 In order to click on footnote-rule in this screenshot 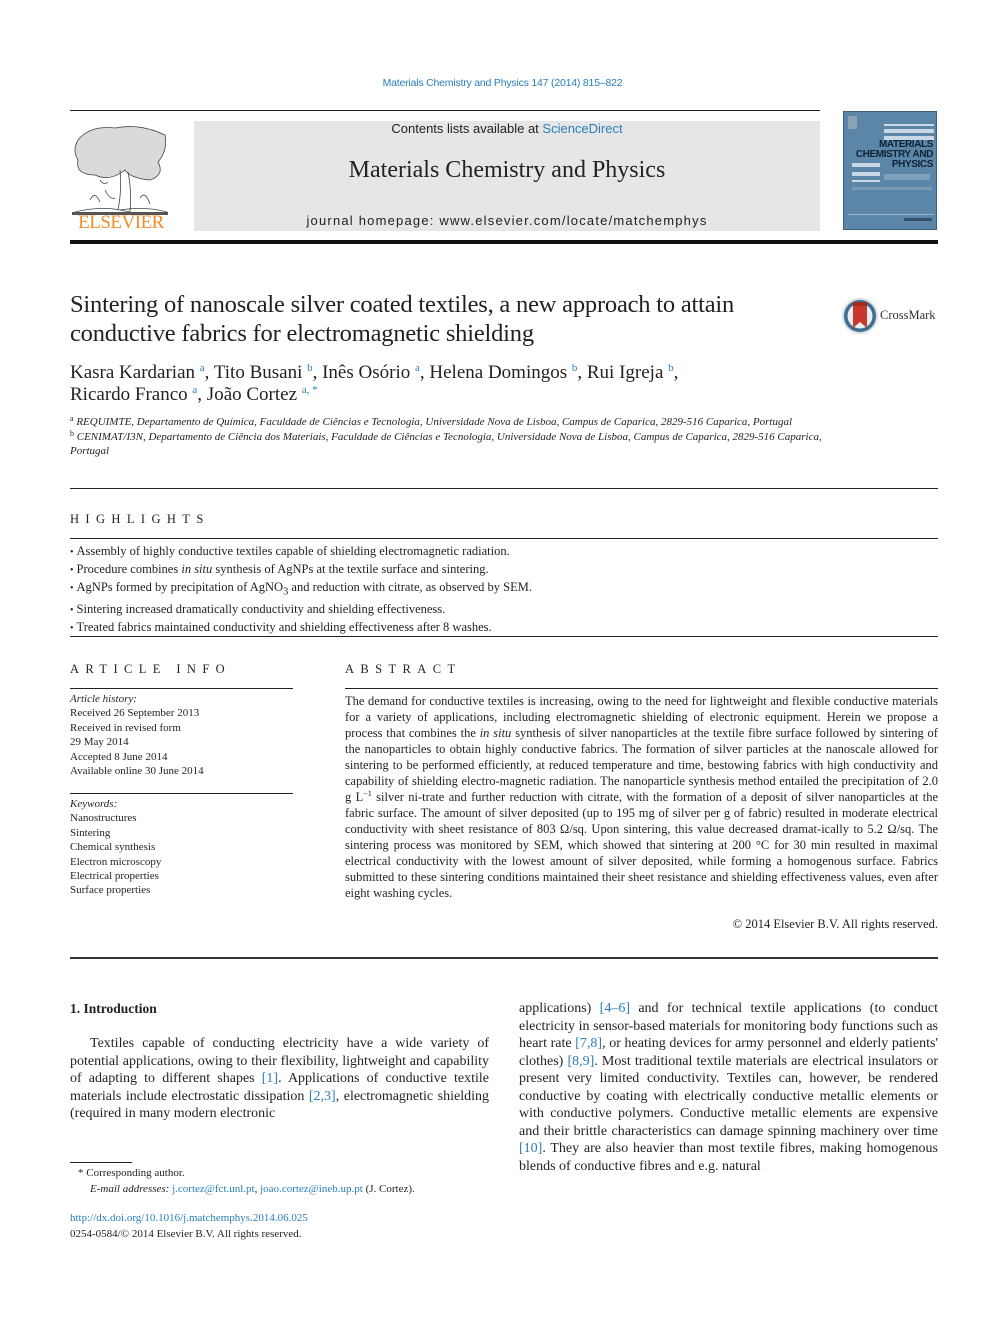, I will do `click(101, 1162)`.